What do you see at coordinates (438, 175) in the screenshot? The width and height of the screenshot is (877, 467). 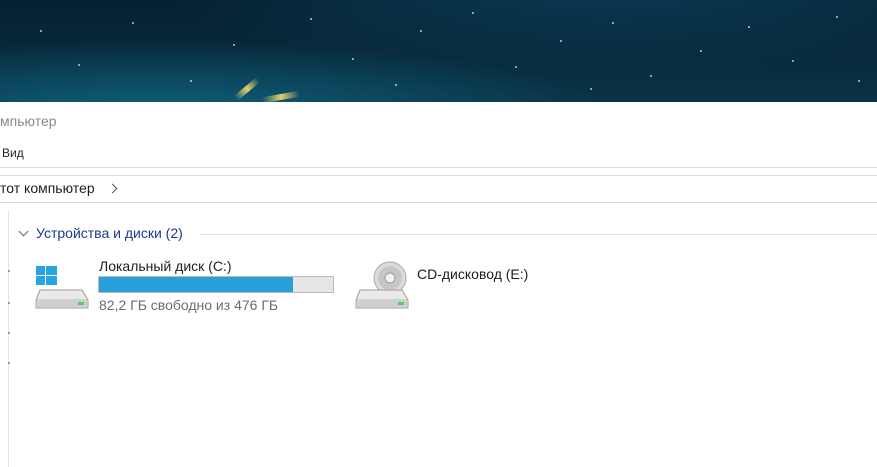 I see `toolbar-divider` at bounding box center [438, 175].